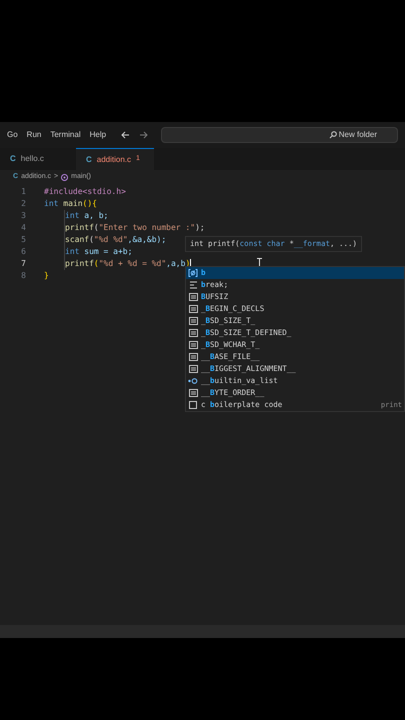  What do you see at coordinates (23, 204) in the screenshot?
I see `line-number: 2` at bounding box center [23, 204].